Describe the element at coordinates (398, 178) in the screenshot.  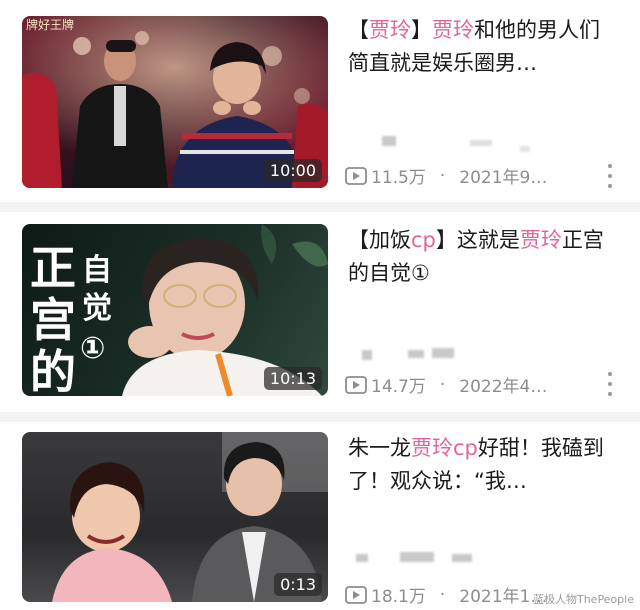
I see `view-count: 11.5万` at that location.